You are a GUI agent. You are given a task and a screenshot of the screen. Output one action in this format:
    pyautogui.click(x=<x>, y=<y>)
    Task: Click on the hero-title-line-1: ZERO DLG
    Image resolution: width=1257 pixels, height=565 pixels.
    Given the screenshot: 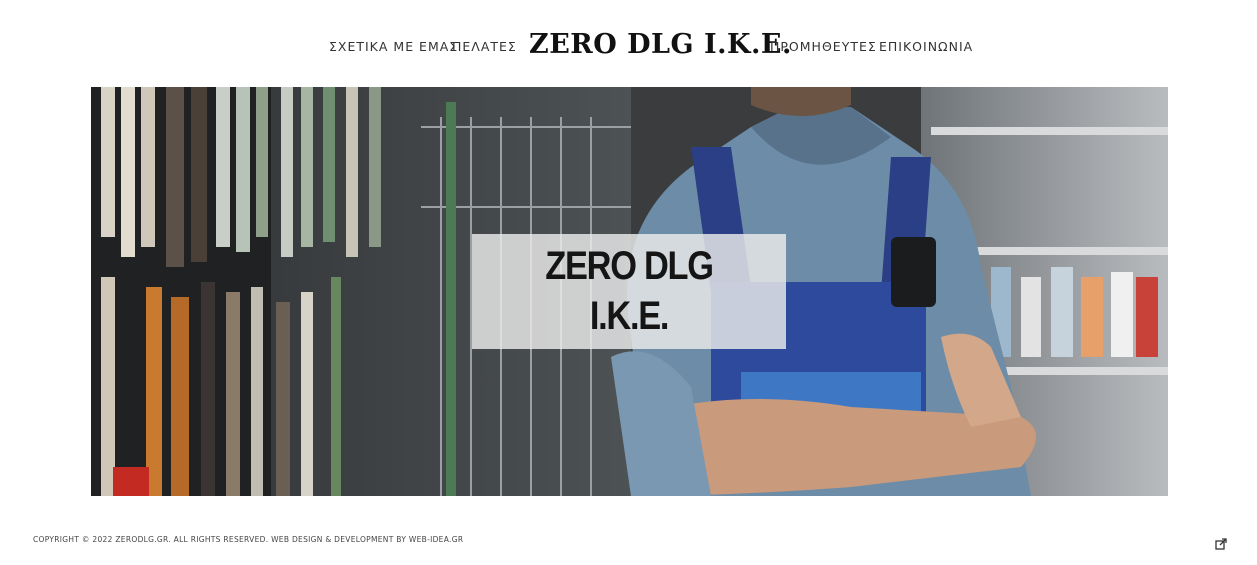 What is the action you would take?
    pyautogui.click(x=629, y=266)
    